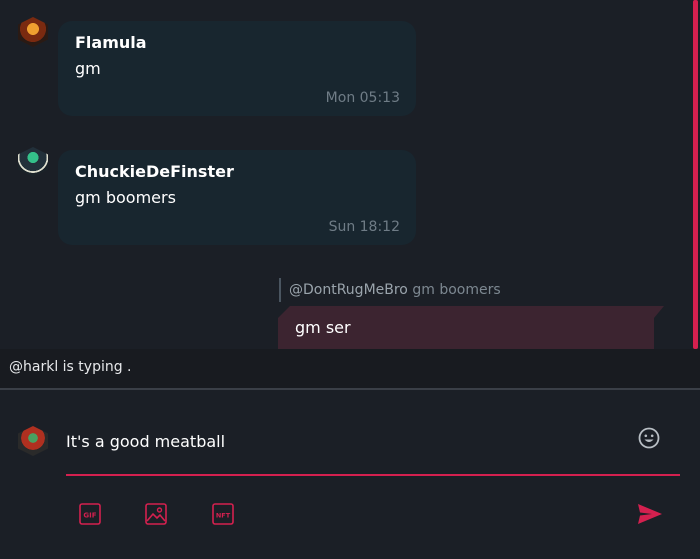 This screenshot has width=700, height=559. I want to click on input-underline, so click(373, 475).